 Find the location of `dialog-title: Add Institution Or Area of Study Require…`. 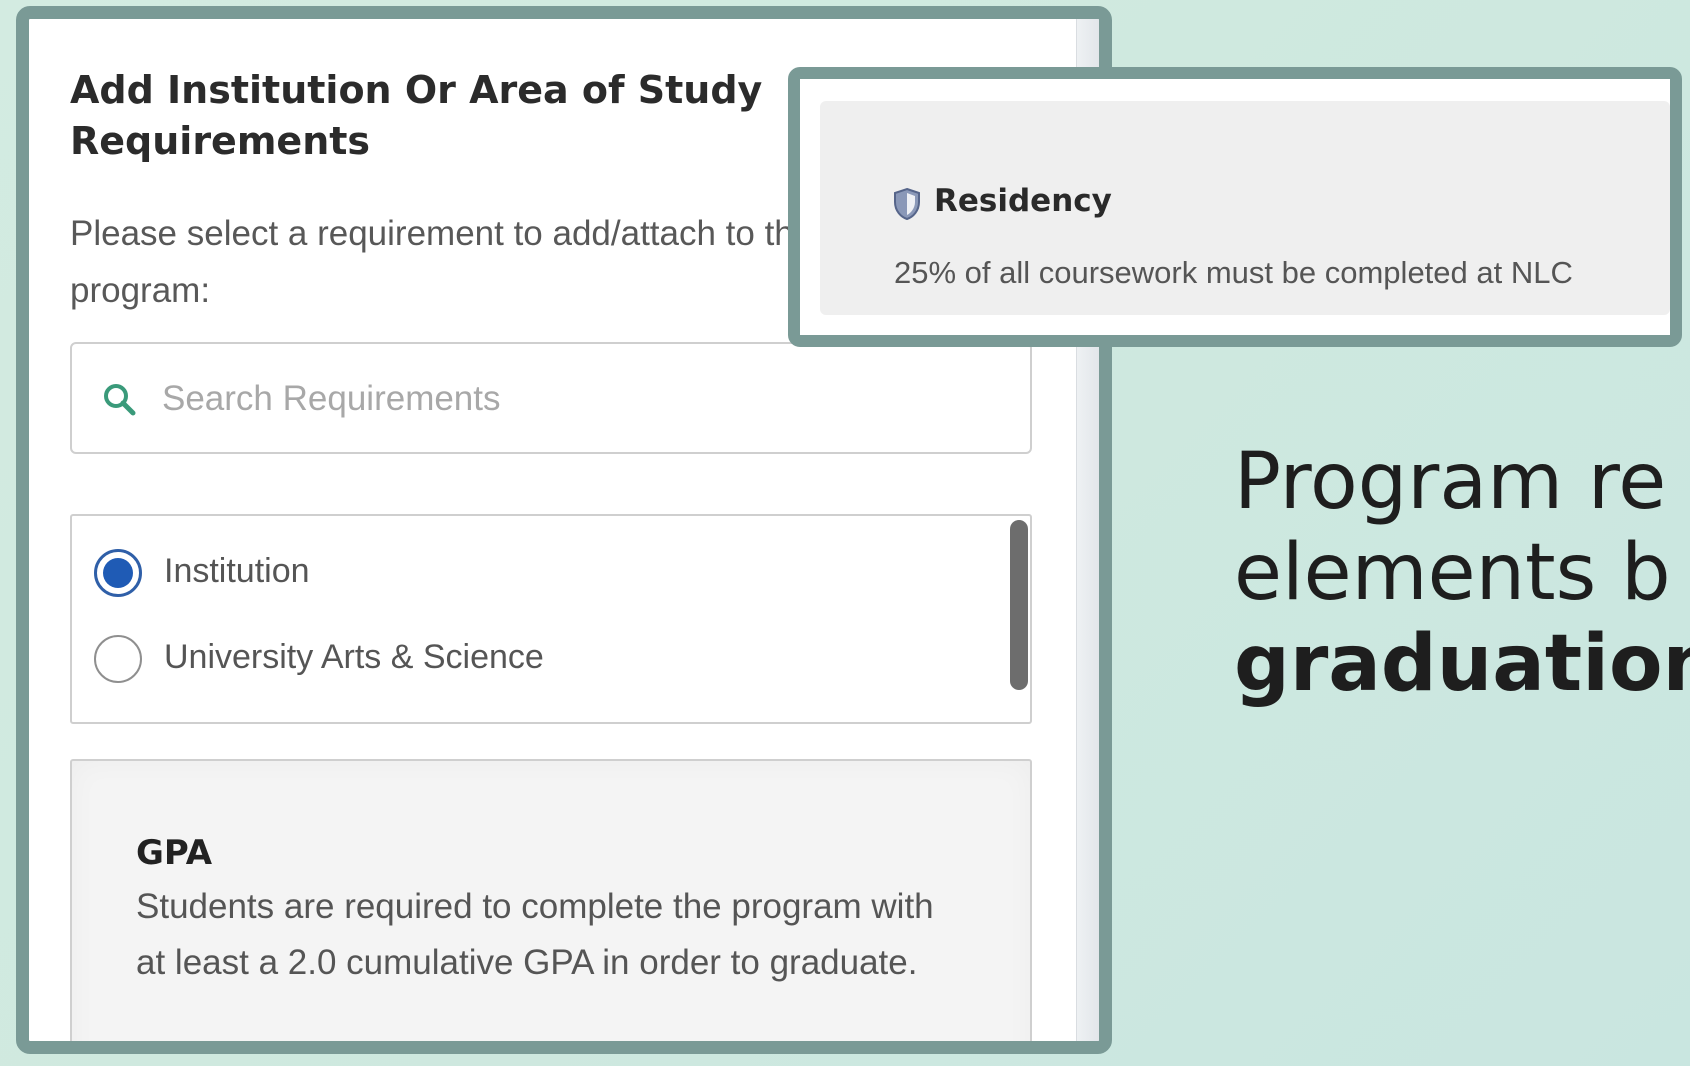

dialog-title: Add Institution Or Area of Study Require… is located at coordinates (430, 116).